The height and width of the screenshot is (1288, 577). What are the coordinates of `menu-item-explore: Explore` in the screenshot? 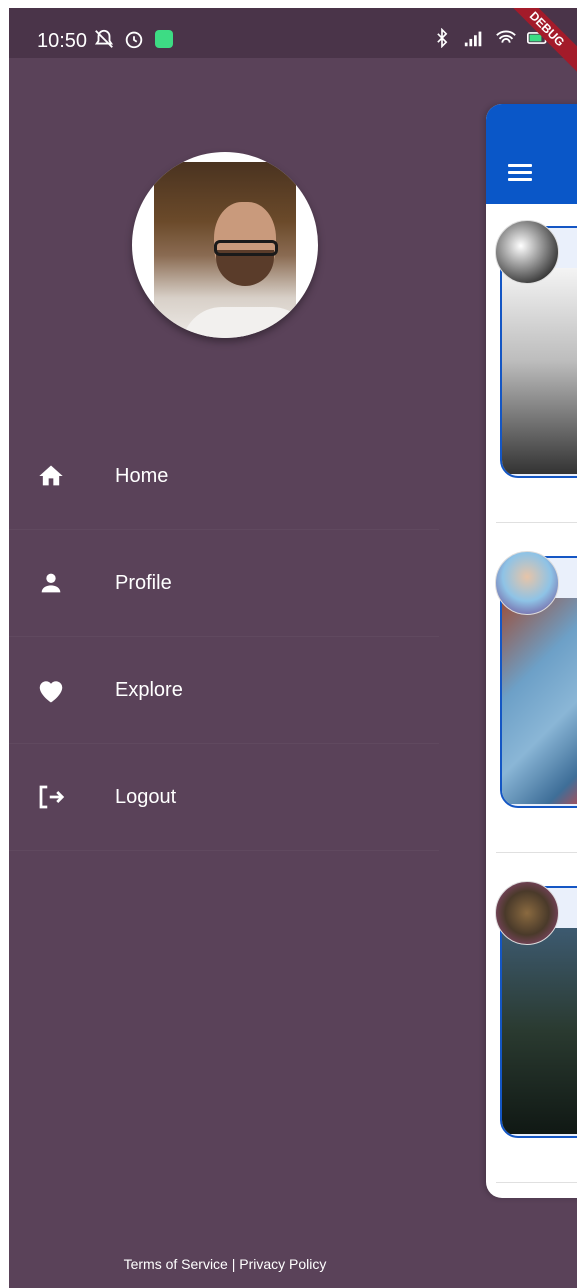 It's located at (224, 690).